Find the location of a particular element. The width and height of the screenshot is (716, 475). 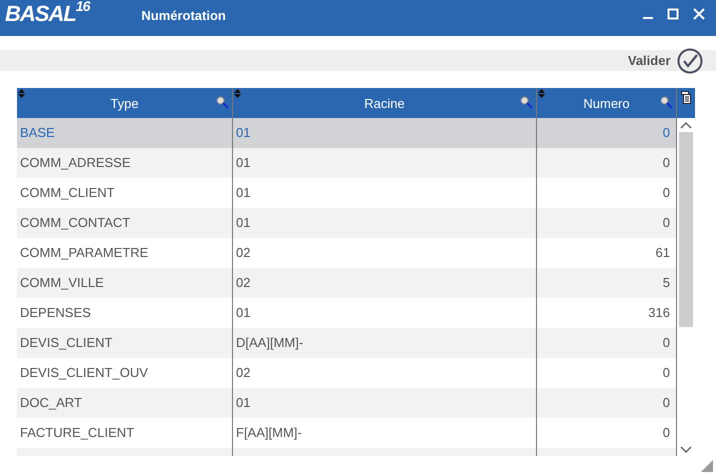

table-row: COMM_CONTACT 01 0 is located at coordinates (347, 223).